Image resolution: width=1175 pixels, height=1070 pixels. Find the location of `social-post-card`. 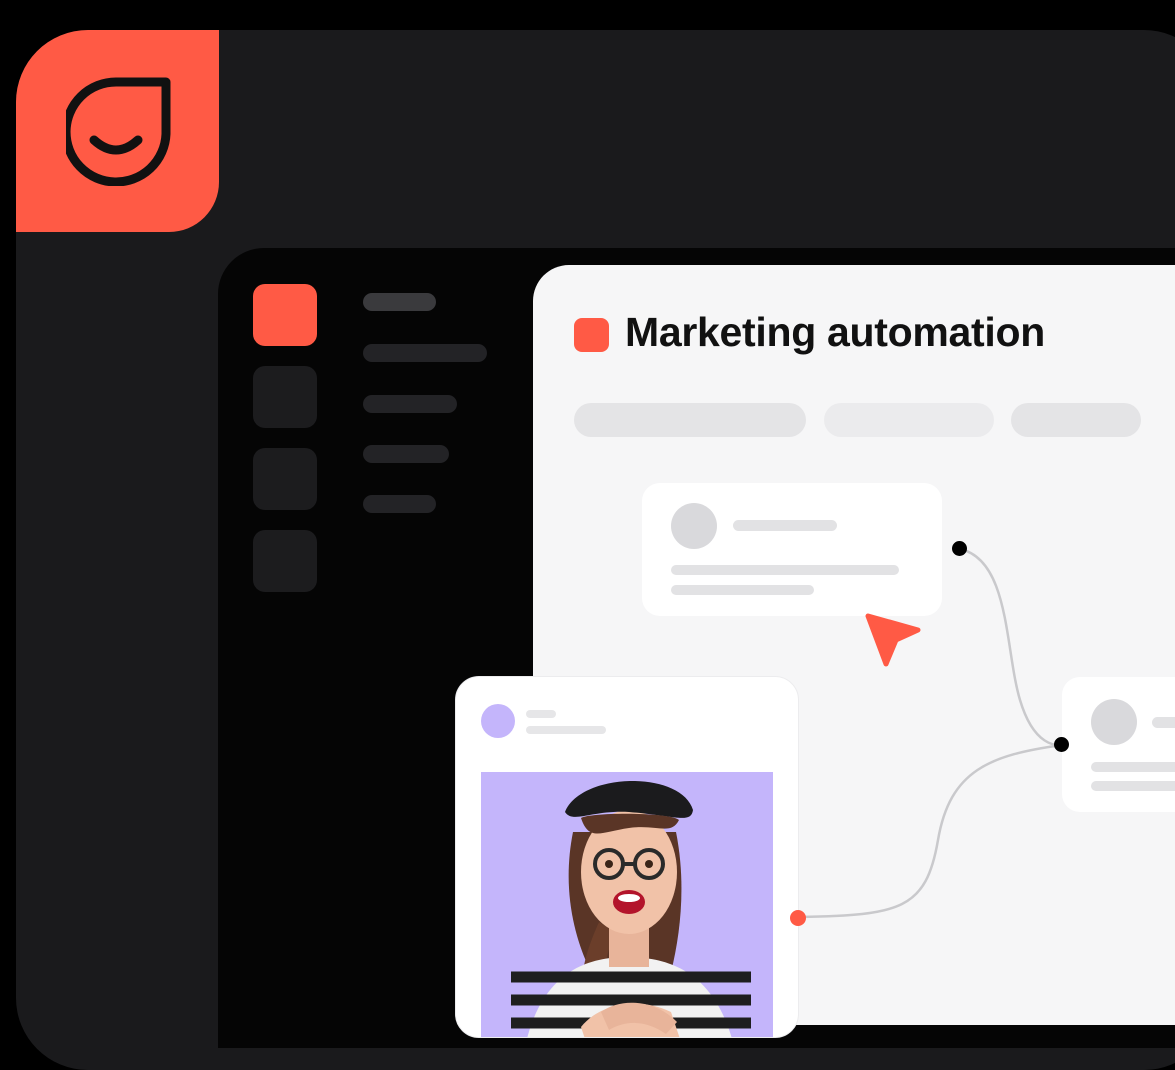

social-post-card is located at coordinates (627, 857).